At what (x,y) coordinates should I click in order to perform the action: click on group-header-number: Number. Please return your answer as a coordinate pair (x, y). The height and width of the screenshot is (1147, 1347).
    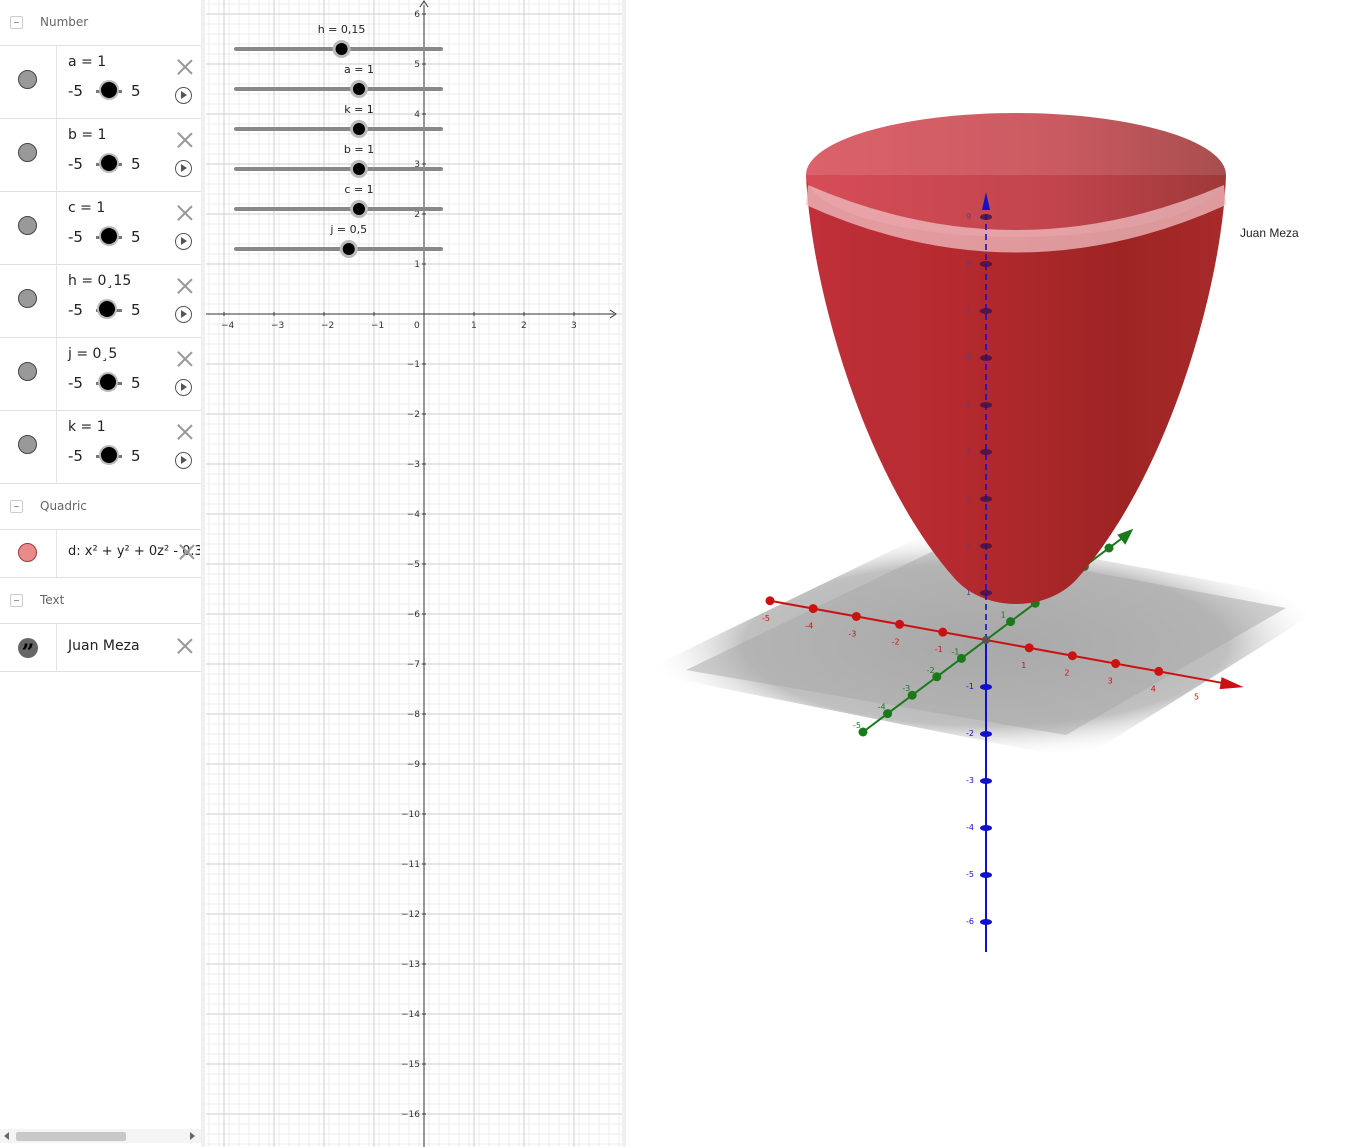
    Looking at the image, I should click on (100, 23).